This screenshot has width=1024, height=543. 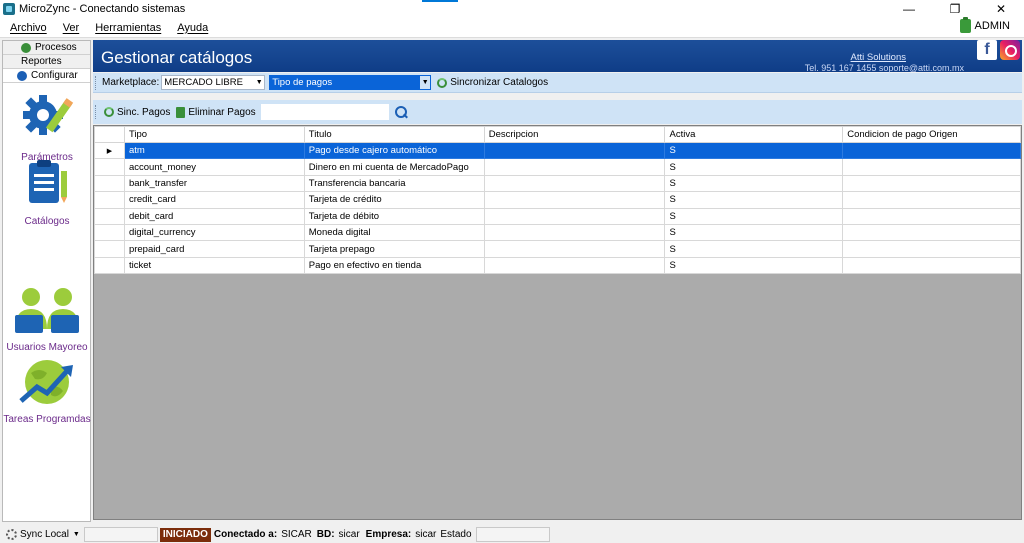 I want to click on delete-payments-button: Eliminar Pagos, so click(x=216, y=112).